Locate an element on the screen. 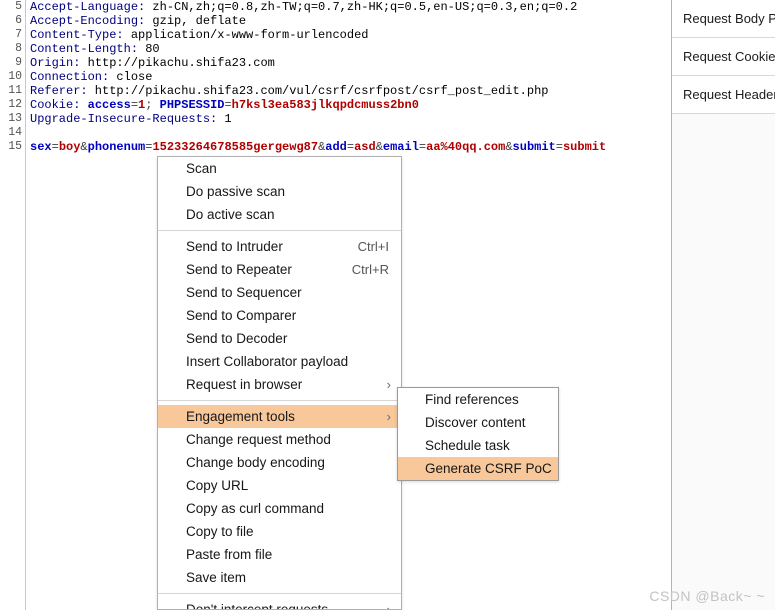 The width and height of the screenshot is (775, 610). context-menu-item-send-to-comparer: Send to Comparer is located at coordinates (279, 315).